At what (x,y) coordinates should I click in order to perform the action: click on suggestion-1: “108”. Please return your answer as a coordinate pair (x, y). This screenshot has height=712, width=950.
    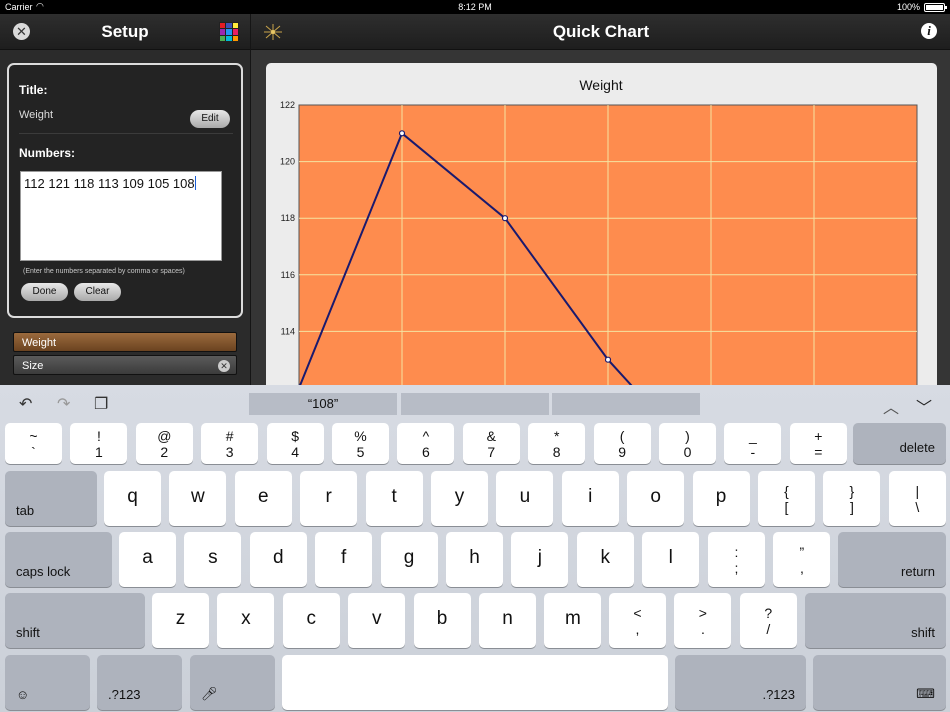
    Looking at the image, I should click on (323, 404).